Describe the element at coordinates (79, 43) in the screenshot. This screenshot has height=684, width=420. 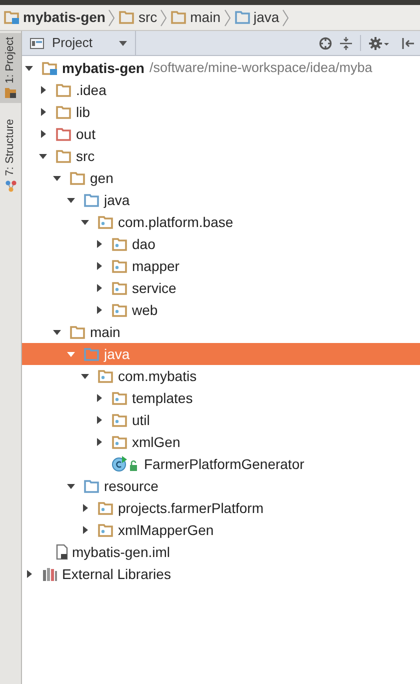
I see `view-selector: Project` at that location.